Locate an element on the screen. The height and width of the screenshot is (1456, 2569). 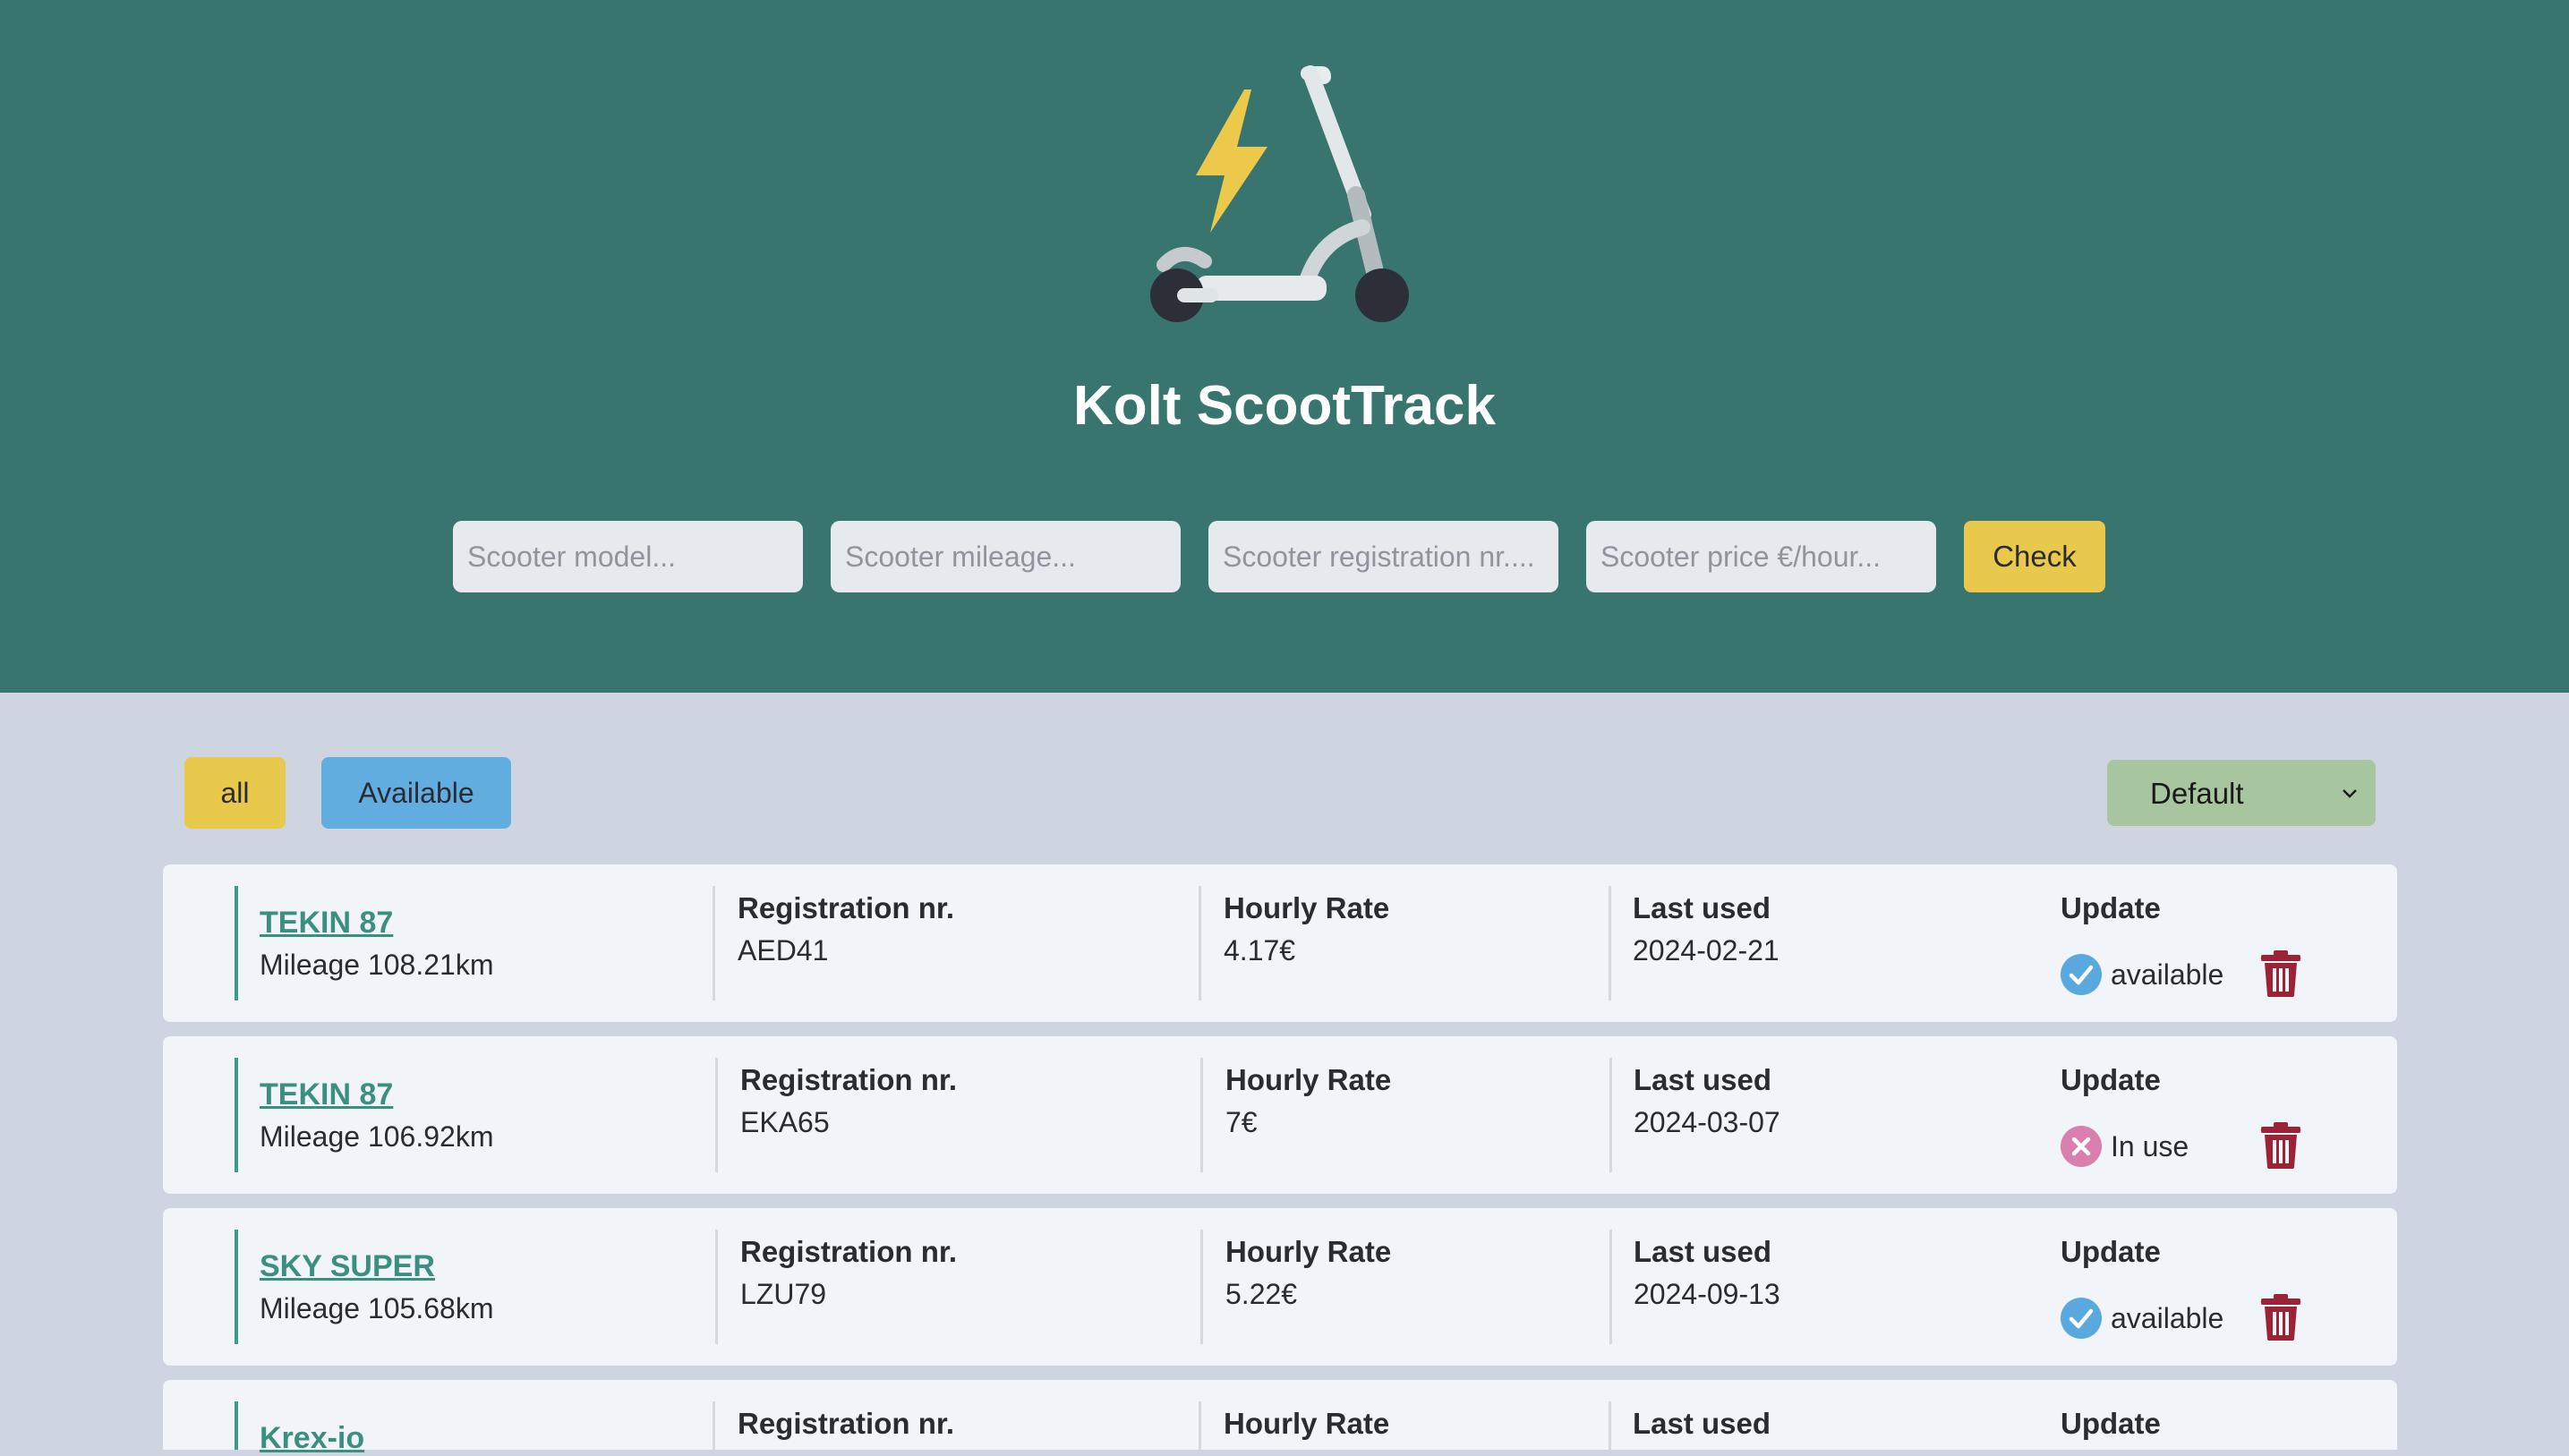
status-toggle: In use is located at coordinates (2125, 1146).